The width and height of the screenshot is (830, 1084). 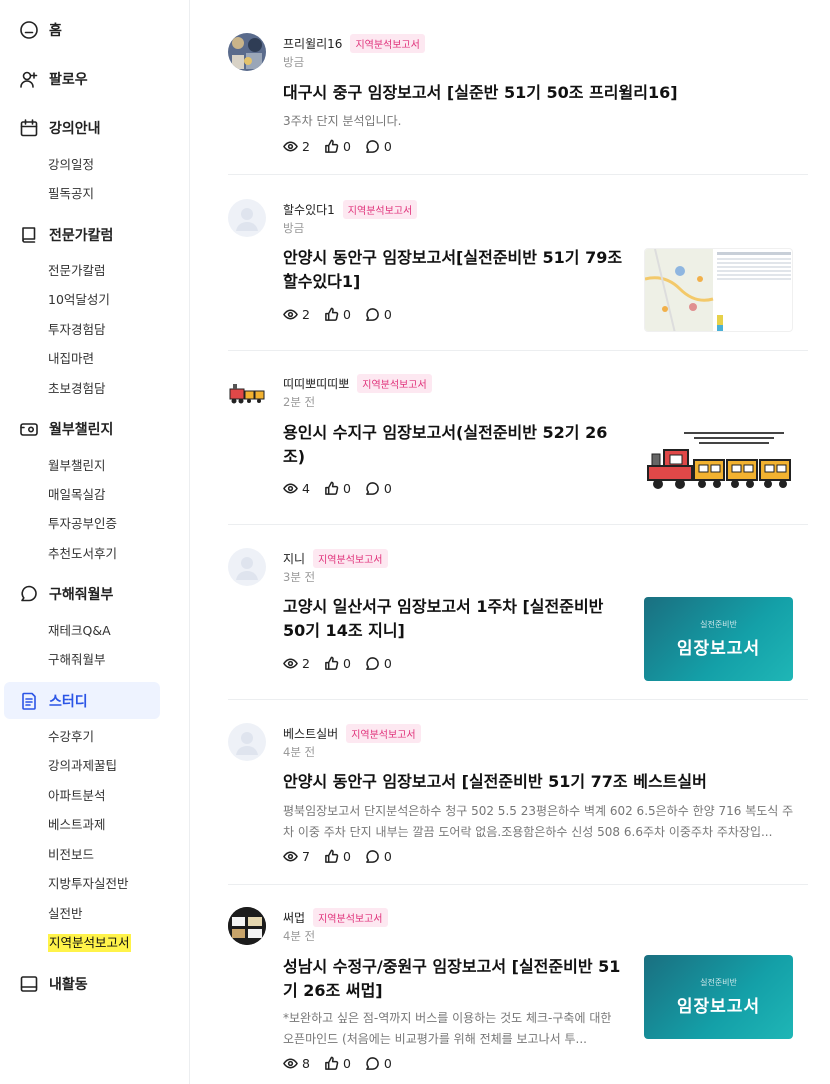 What do you see at coordinates (77, 271) in the screenshot?
I see `sidebar-item-column: 전문가칼럼` at bounding box center [77, 271].